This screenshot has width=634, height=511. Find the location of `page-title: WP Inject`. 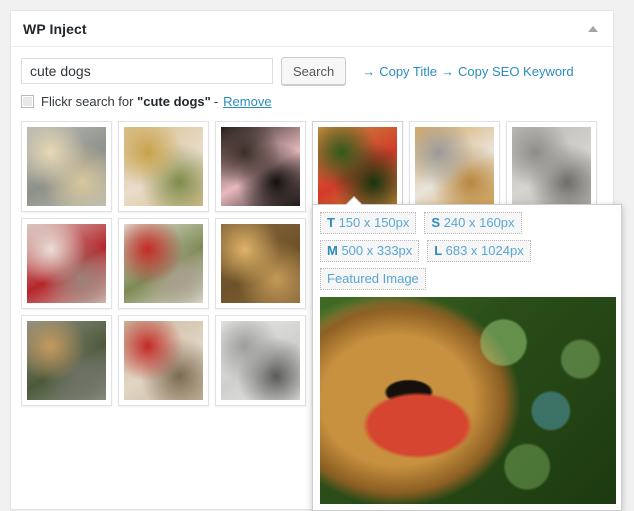

page-title: WP Inject is located at coordinates (55, 28).